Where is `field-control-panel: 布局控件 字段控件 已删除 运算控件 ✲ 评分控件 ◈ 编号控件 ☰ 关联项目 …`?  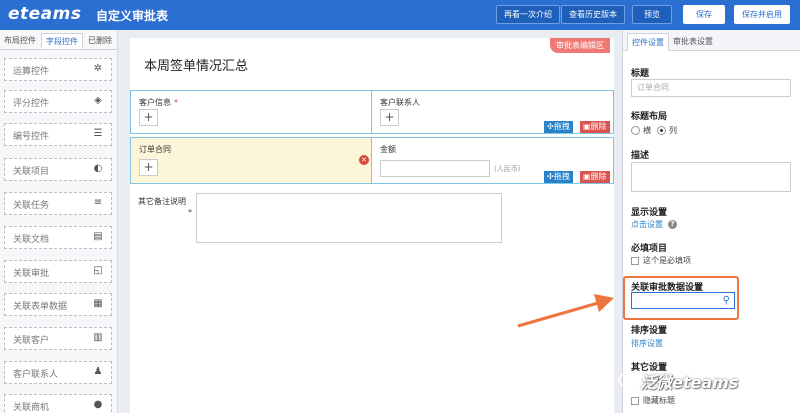
field-control-panel: 布局控件 字段控件 已删除 运算控件 ✲ 评分控件 ◈ 编号控件 ☰ 关联项目 … is located at coordinates (59, 221).